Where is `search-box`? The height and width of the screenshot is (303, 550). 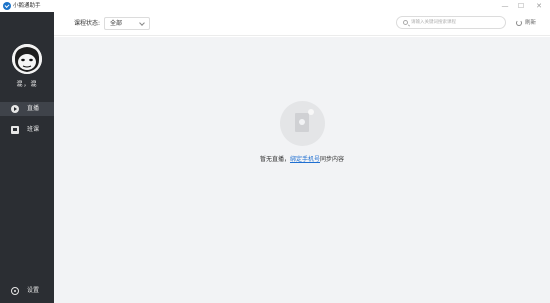 search-box is located at coordinates (451, 22).